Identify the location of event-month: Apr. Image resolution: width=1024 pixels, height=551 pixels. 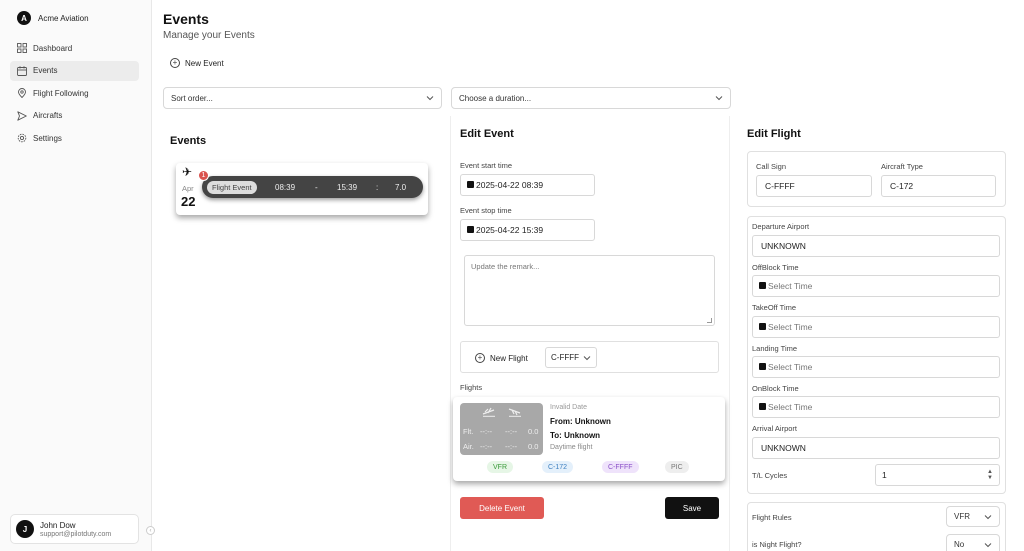
(188, 188).